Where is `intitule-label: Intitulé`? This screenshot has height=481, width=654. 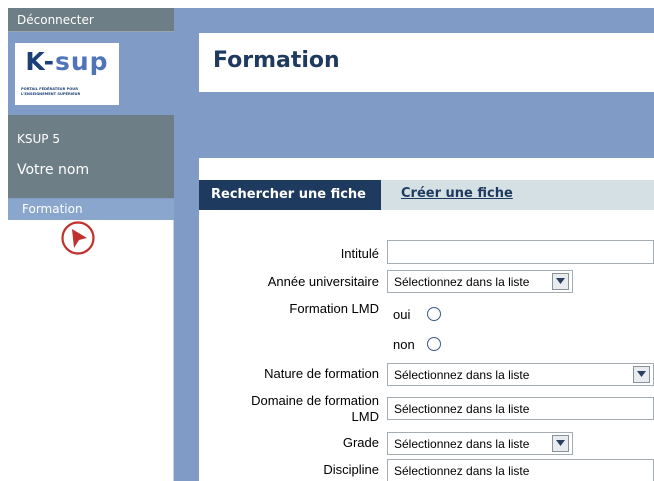 intitule-label: Intitulé is located at coordinates (359, 253).